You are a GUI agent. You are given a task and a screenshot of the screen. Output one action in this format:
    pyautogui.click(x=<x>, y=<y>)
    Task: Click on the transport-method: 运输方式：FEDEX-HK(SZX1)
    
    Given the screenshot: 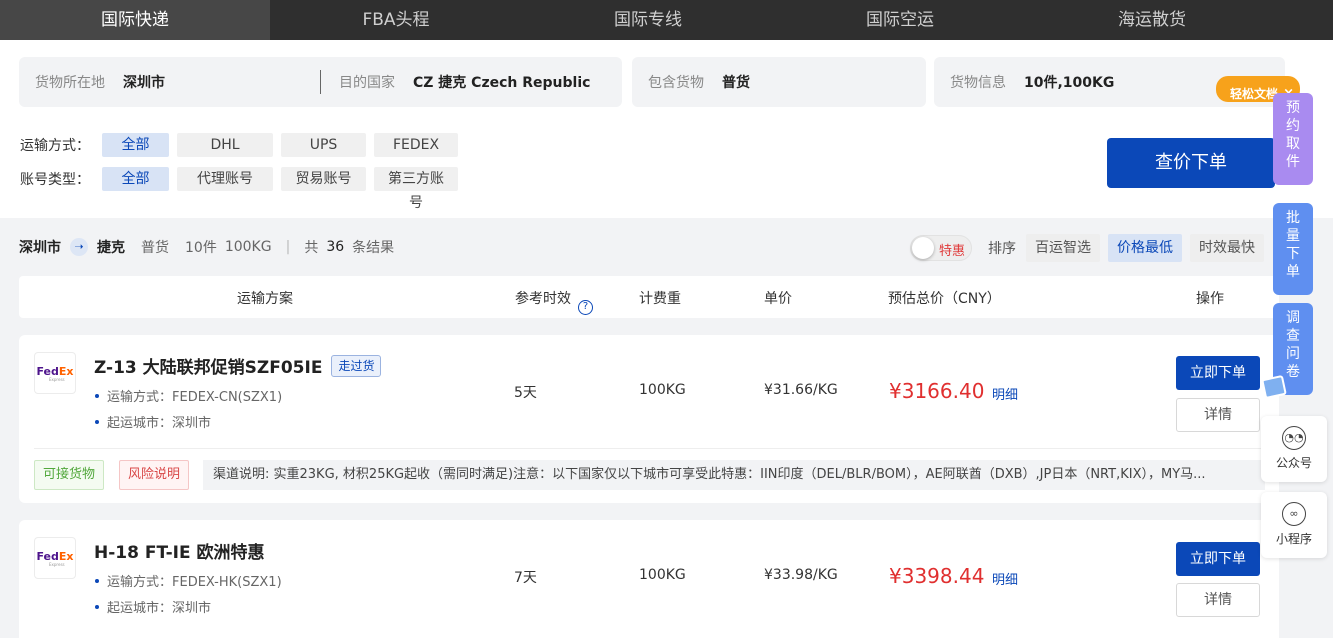 What is the action you would take?
    pyautogui.click(x=188, y=580)
    